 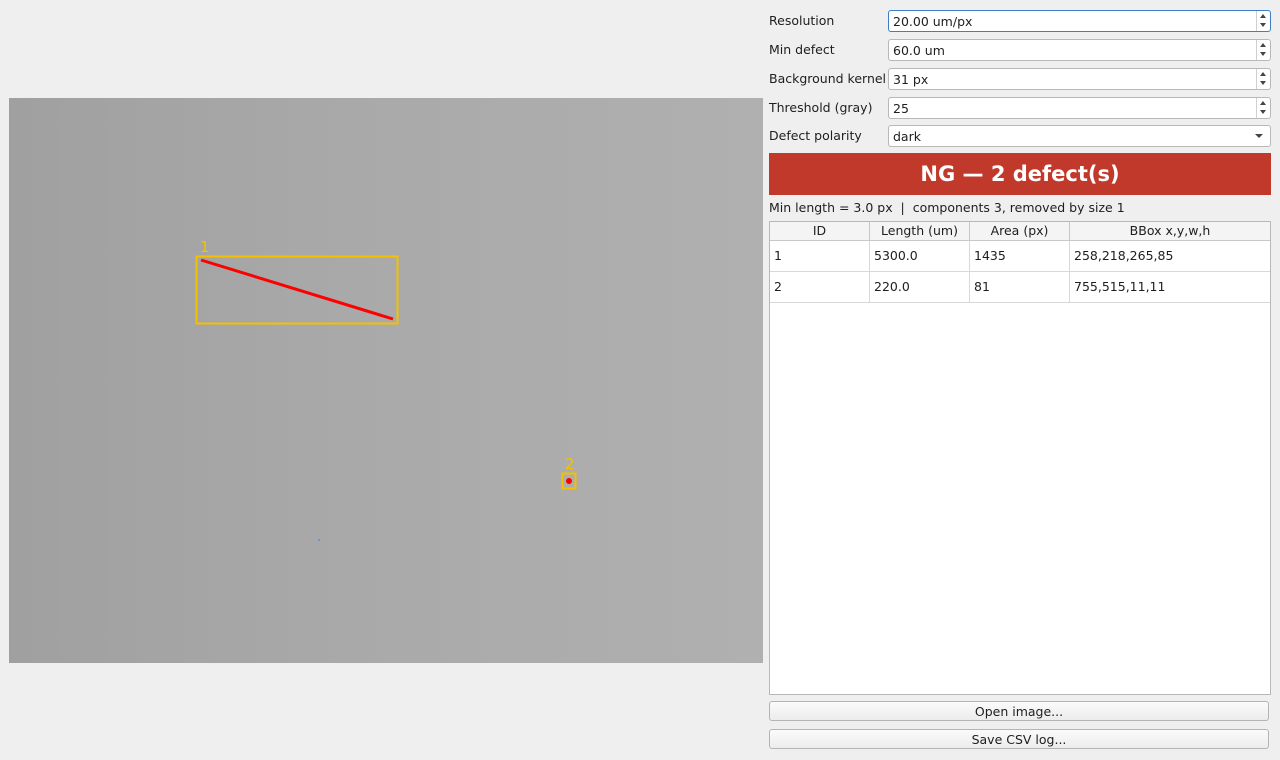 I want to click on chevron-down-icon, so click(x=1259, y=136).